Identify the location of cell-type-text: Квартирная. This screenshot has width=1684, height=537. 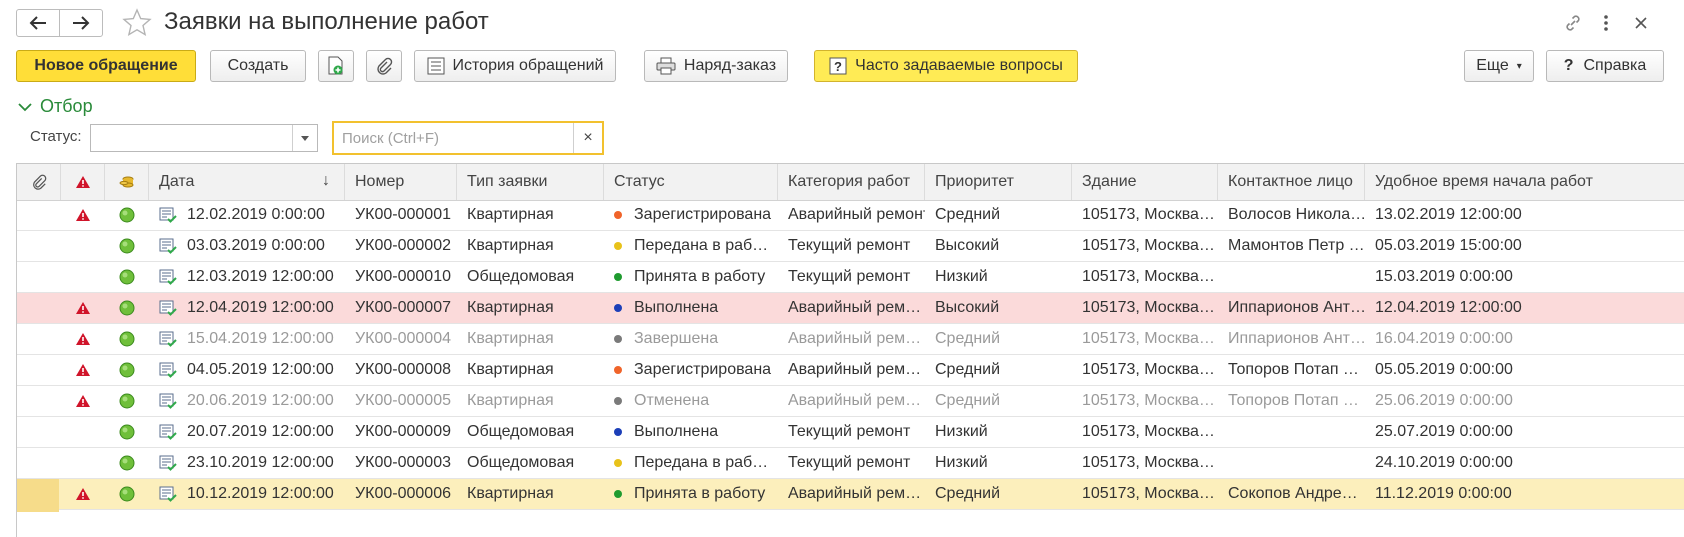
(510, 493).